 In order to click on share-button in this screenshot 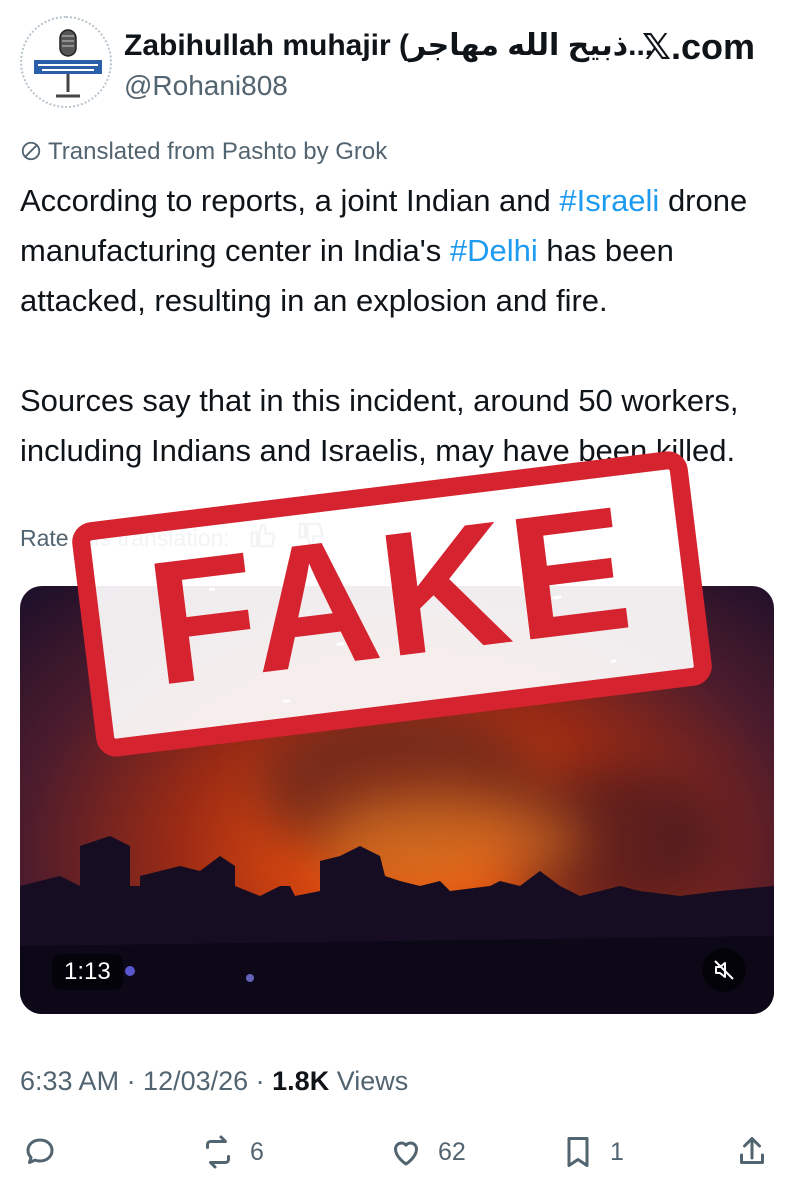, I will do `click(752, 1152)`.